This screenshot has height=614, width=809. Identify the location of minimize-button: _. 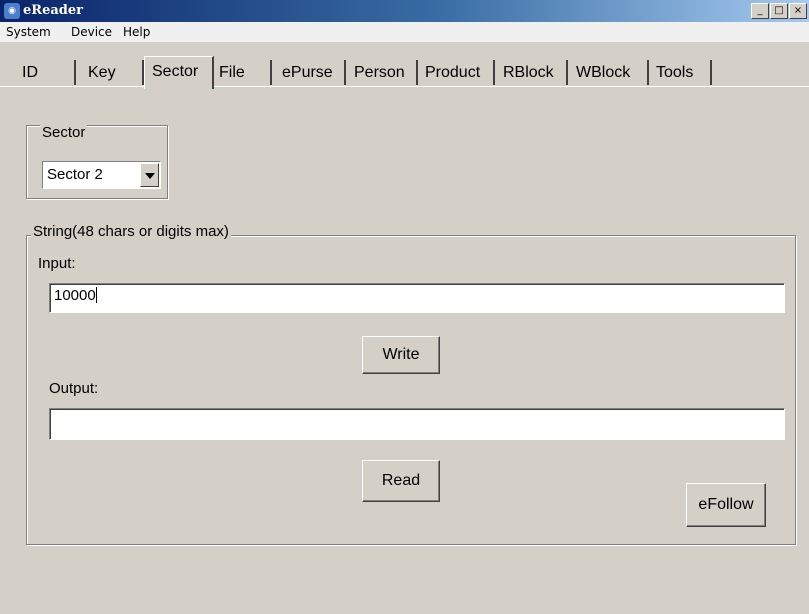
(760, 11).